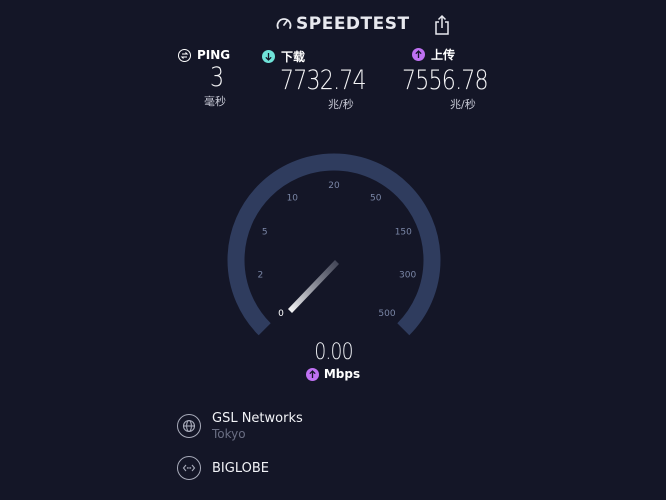 This screenshot has width=666, height=500. Describe the element at coordinates (240, 468) in the screenshot. I see `isp-name: BIGLOBE` at that location.